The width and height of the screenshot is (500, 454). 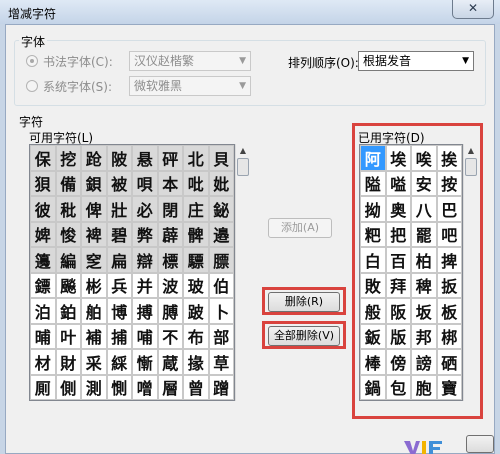 What do you see at coordinates (221, 234) in the screenshot?
I see `char-cell: 邉` at bounding box center [221, 234].